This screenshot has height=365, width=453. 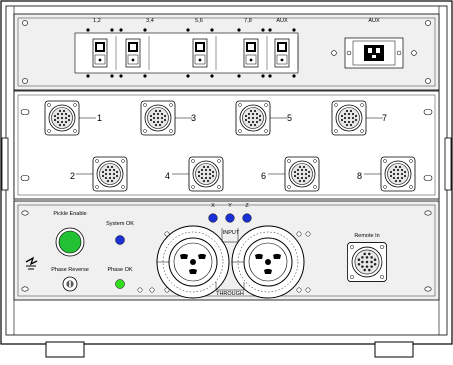 I want to click on phase-led-y, so click(x=230, y=218).